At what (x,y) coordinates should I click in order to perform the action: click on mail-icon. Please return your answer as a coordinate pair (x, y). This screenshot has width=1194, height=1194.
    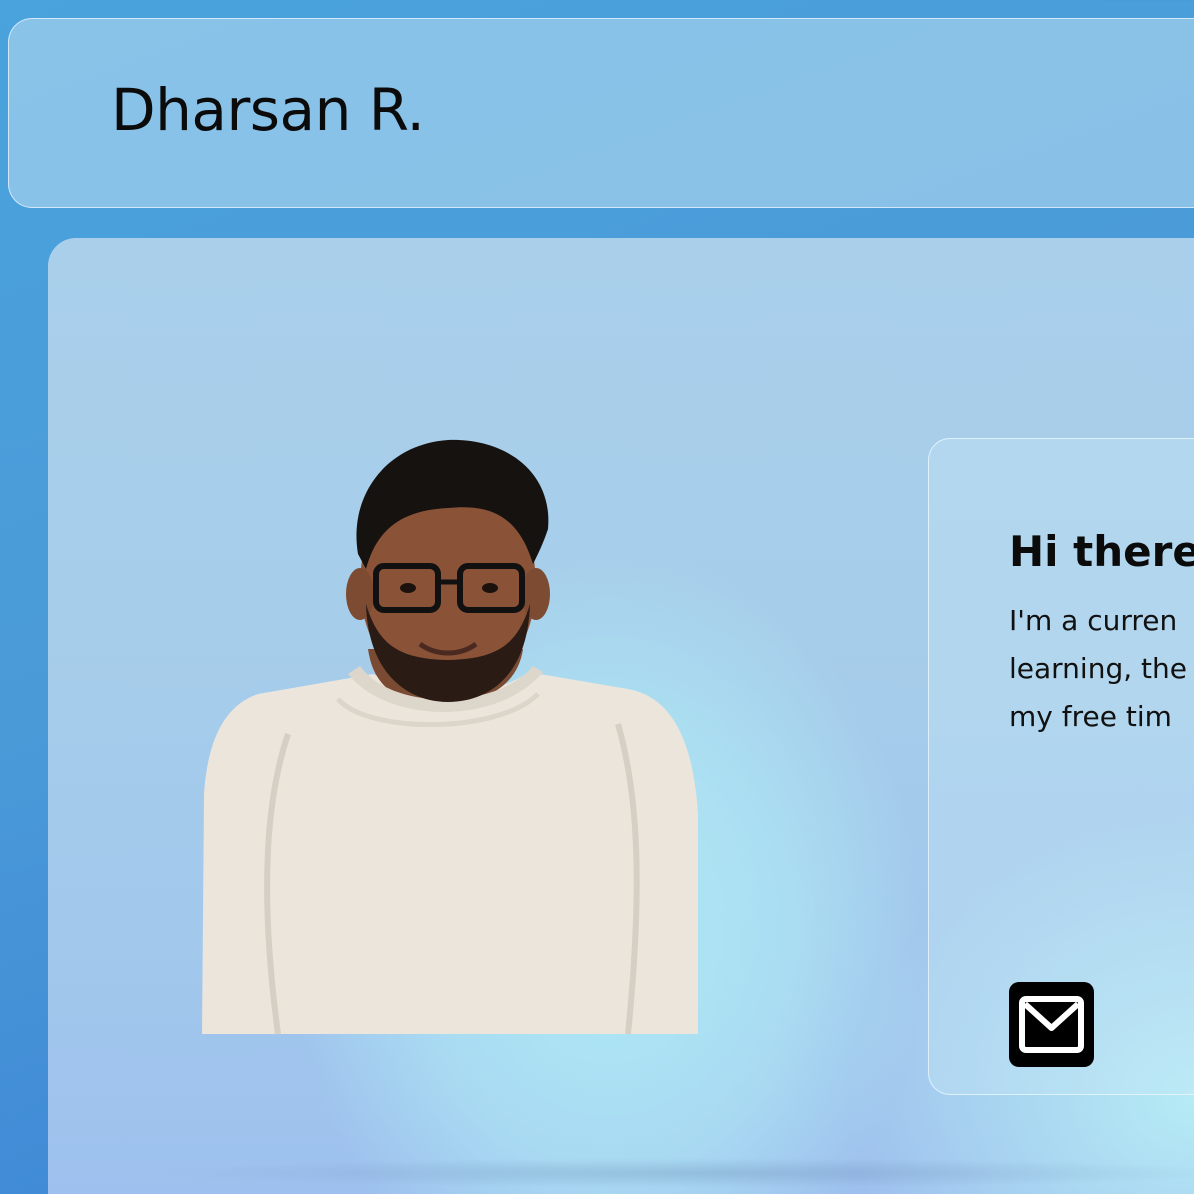
    Looking at the image, I should click on (1051, 1024).